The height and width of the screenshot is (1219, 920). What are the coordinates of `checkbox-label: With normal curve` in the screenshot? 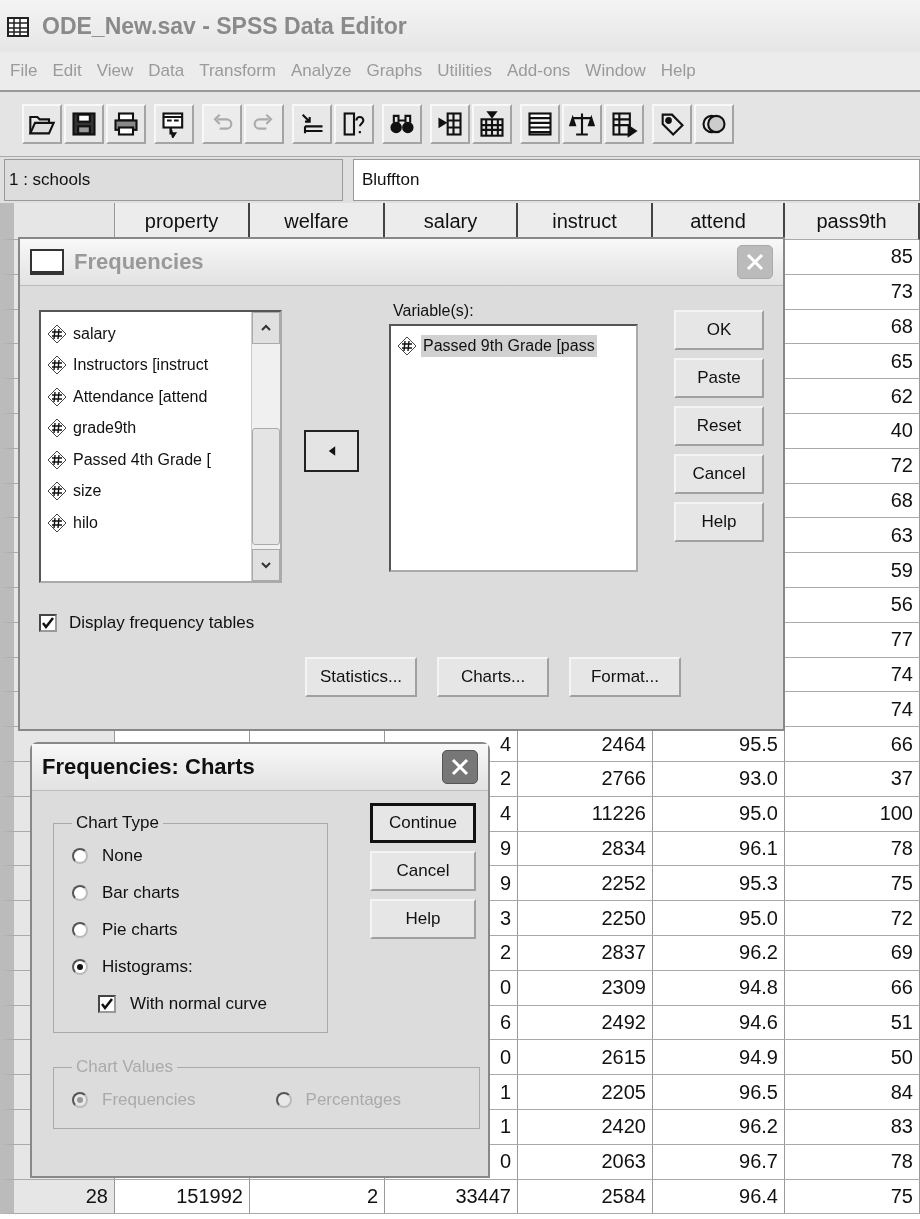 It's located at (198, 1003).